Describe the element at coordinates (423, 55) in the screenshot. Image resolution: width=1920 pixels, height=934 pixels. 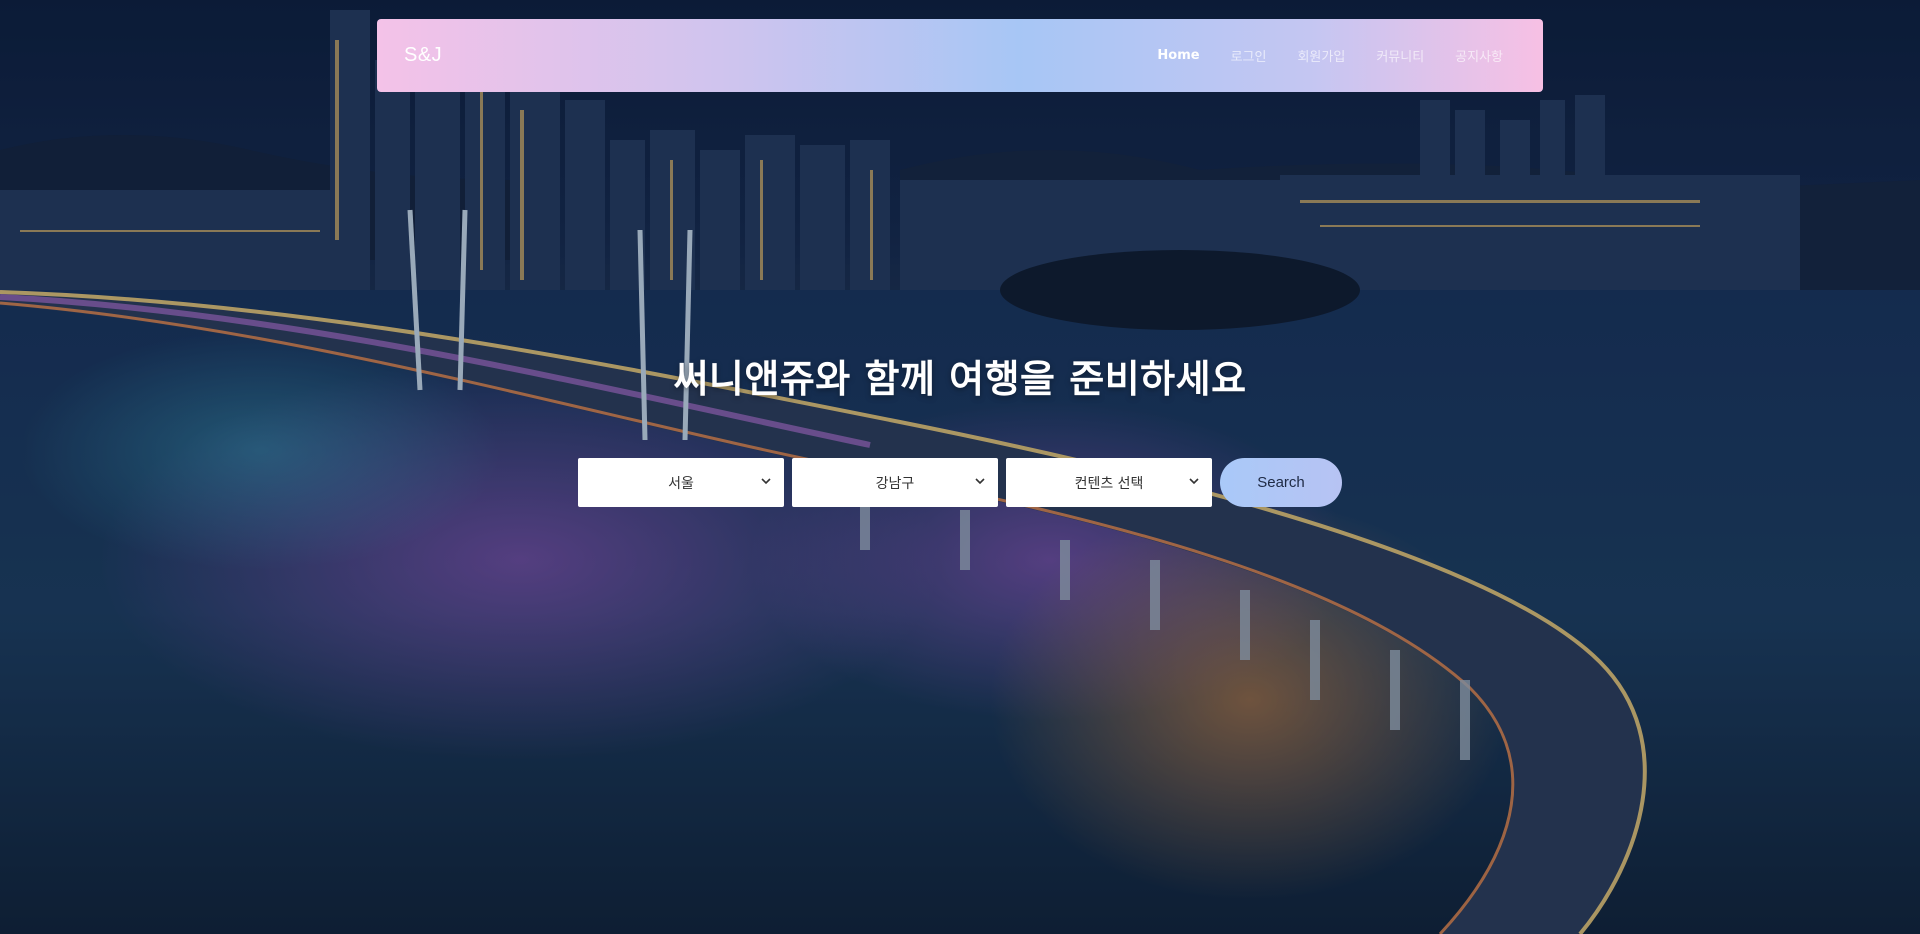
I see `brand-logo: S&J` at that location.